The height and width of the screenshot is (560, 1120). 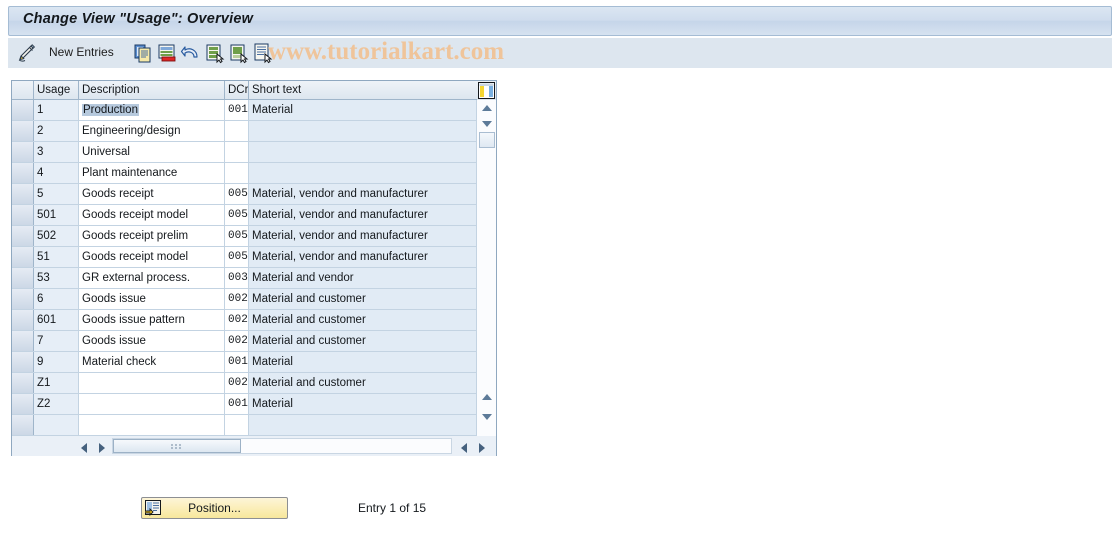 I want to click on copy-as-icon, so click(x=143, y=53).